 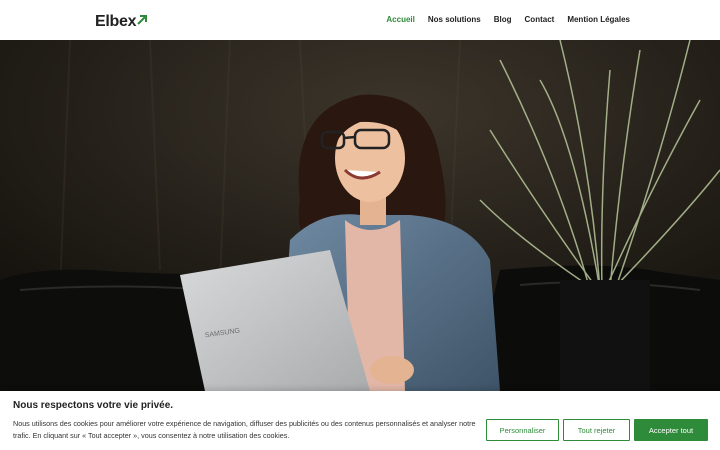 I want to click on logo: Elbex, so click(x=121, y=21).